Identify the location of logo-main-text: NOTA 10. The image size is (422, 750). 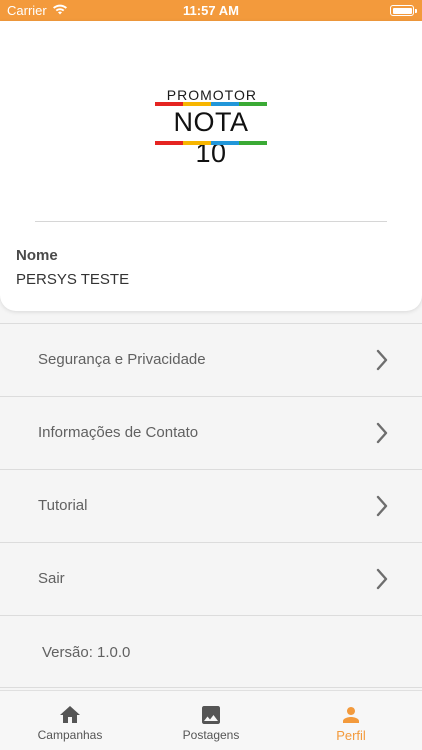
(211, 137).